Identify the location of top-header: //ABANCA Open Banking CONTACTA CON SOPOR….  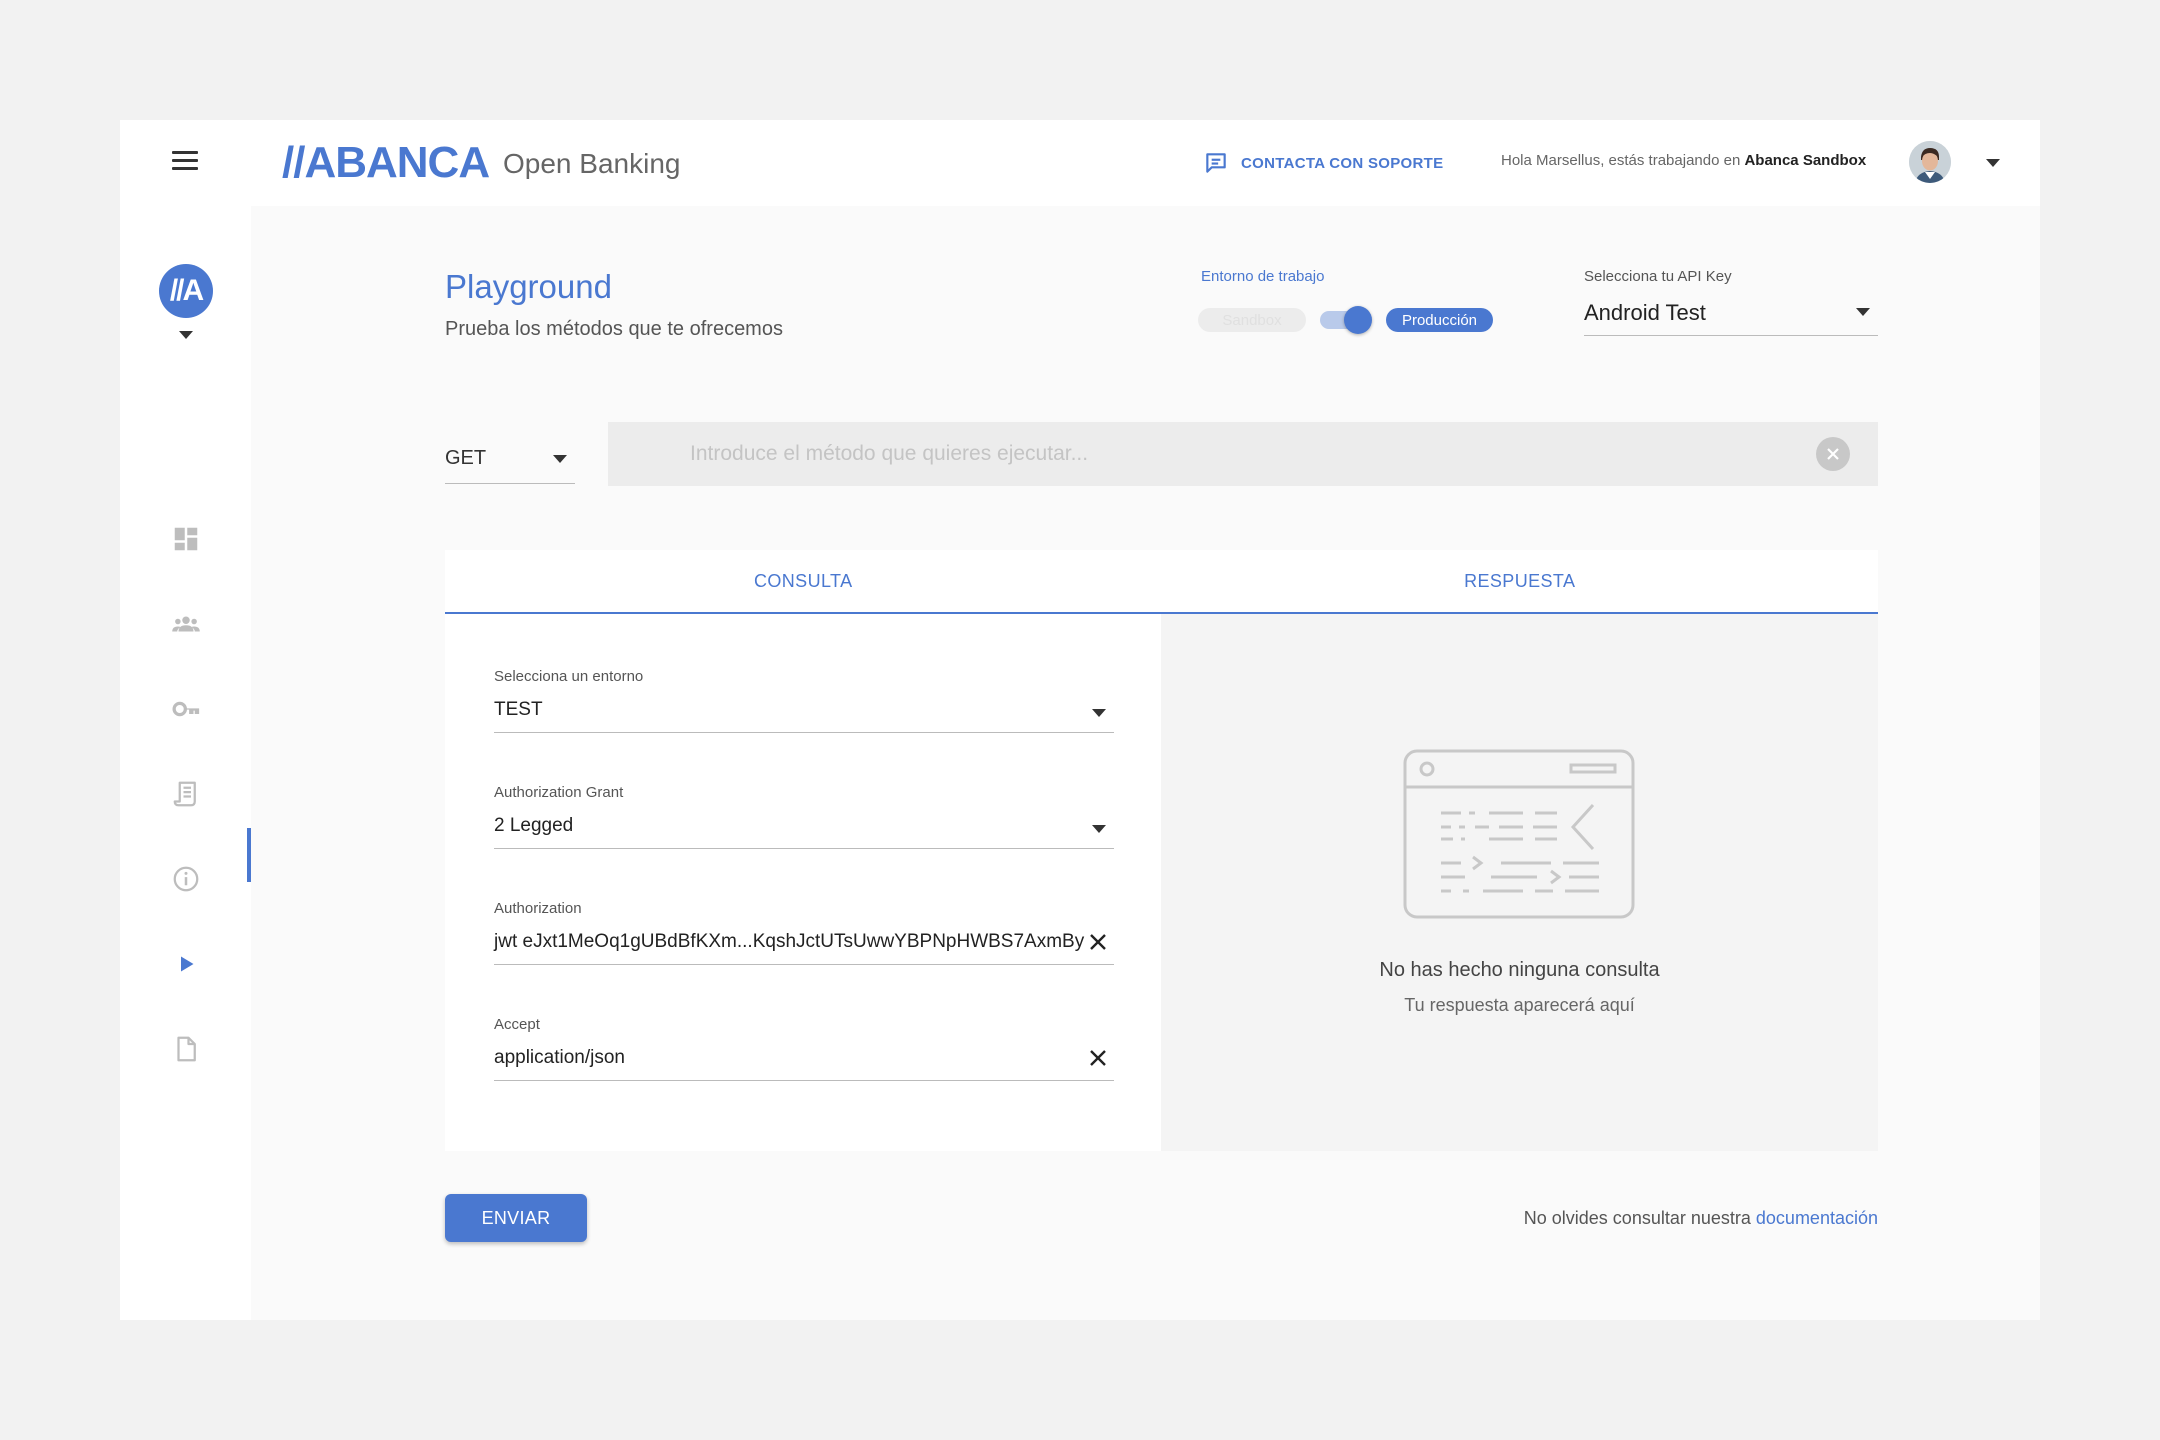
(1080, 163).